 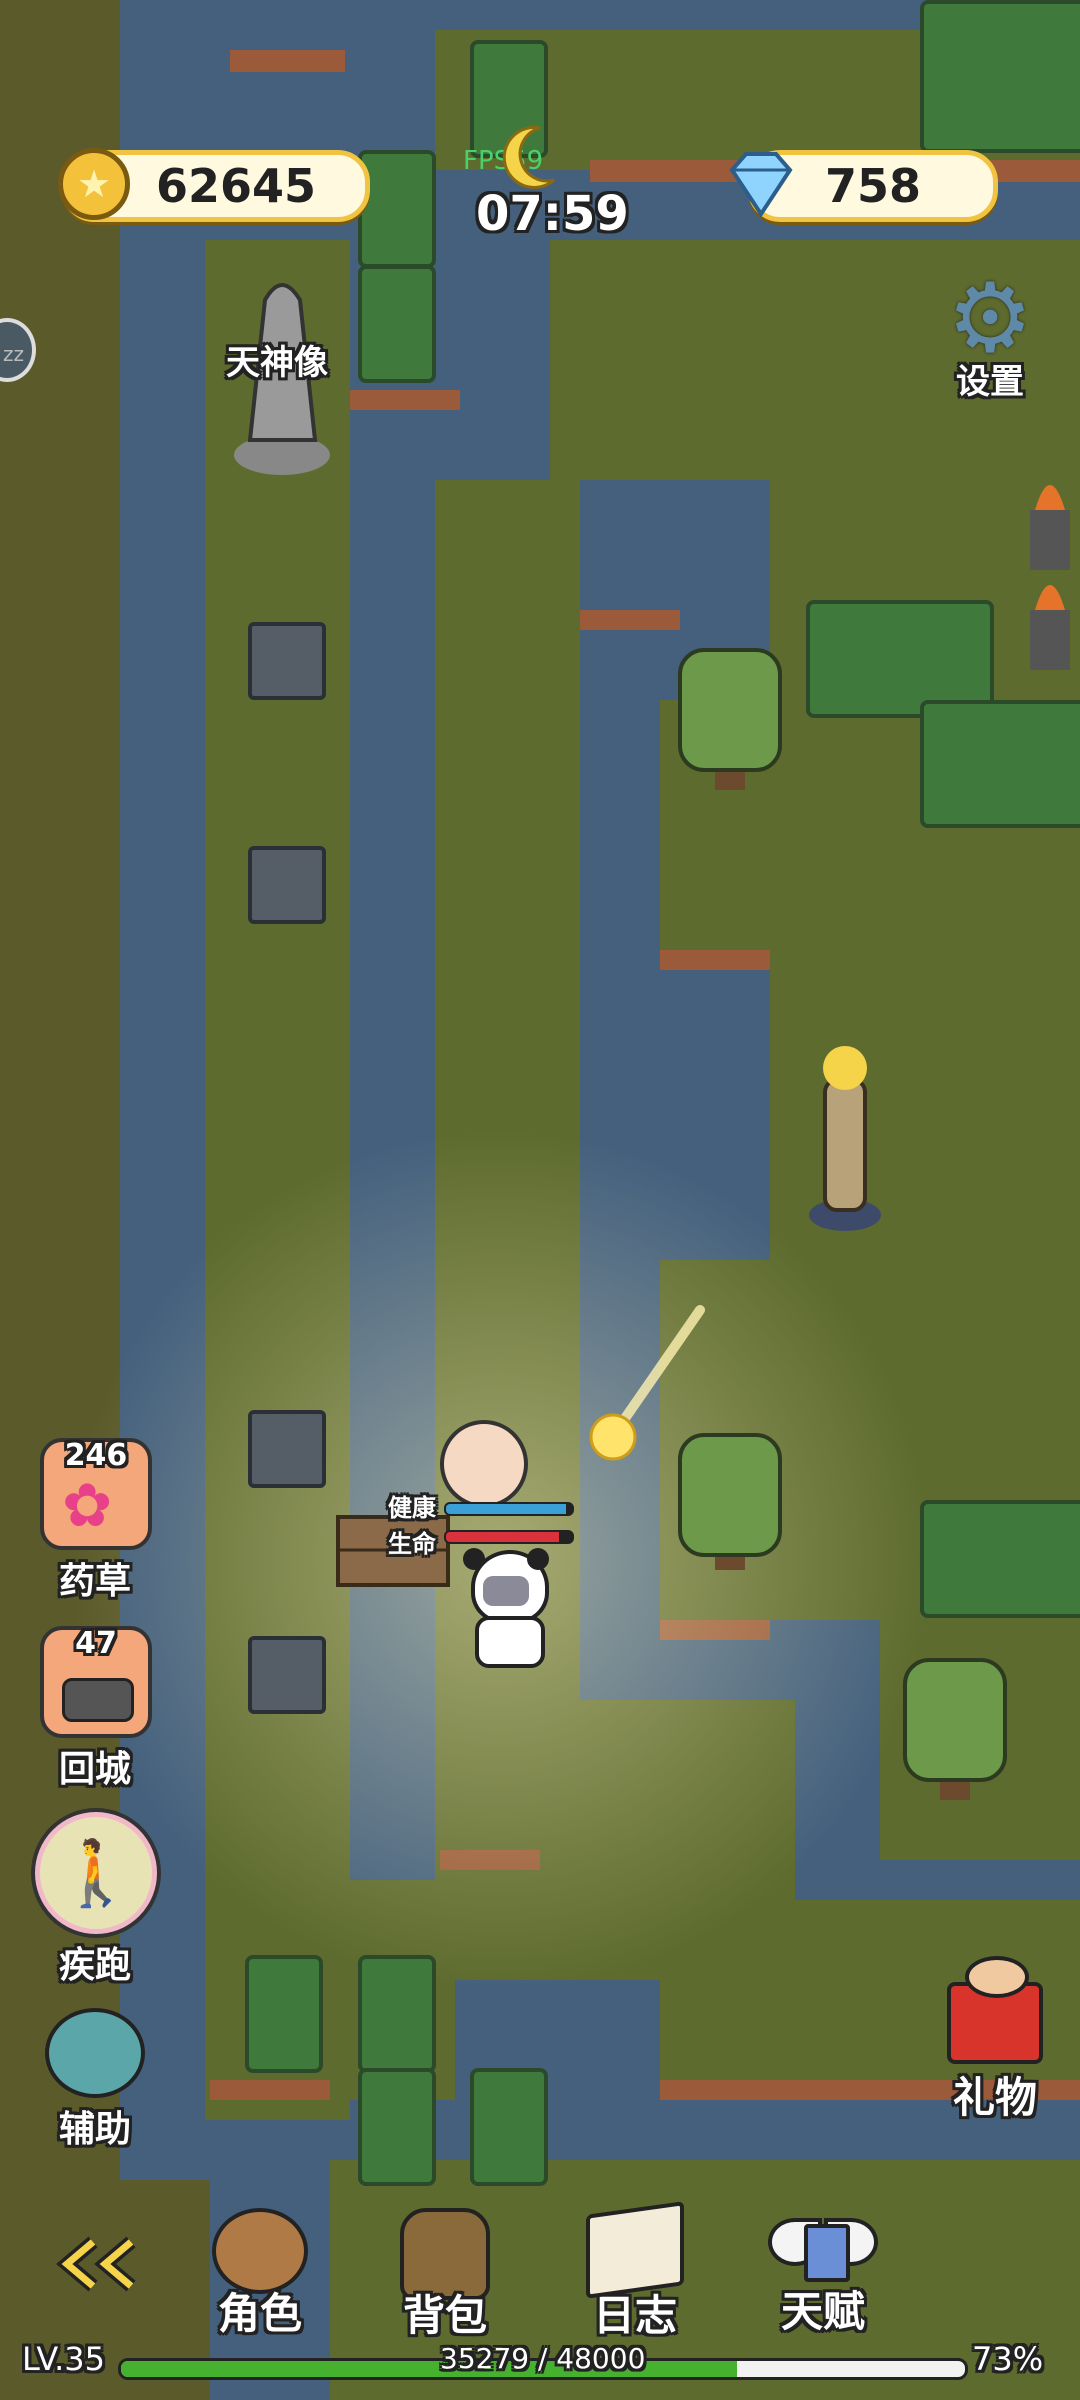 I want to click on nav-talent: 天赋, so click(x=823, y=2273).